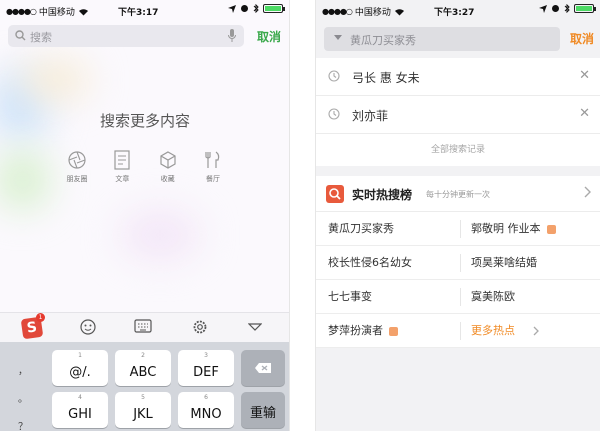 The height and width of the screenshot is (431, 600). Describe the element at coordinates (206, 397) in the screenshot. I see `key-number: 6` at that location.